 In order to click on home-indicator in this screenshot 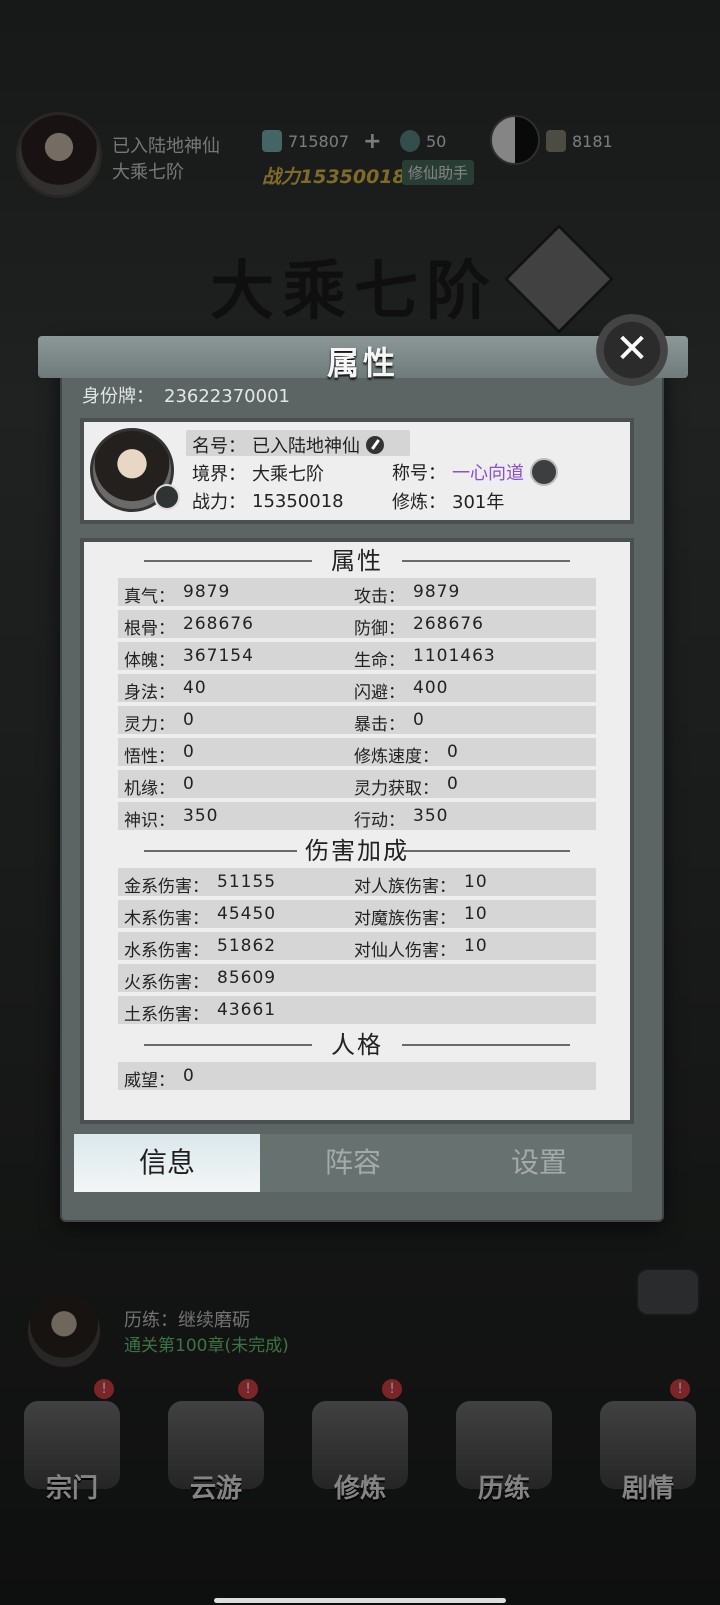, I will do `click(360, 1600)`.